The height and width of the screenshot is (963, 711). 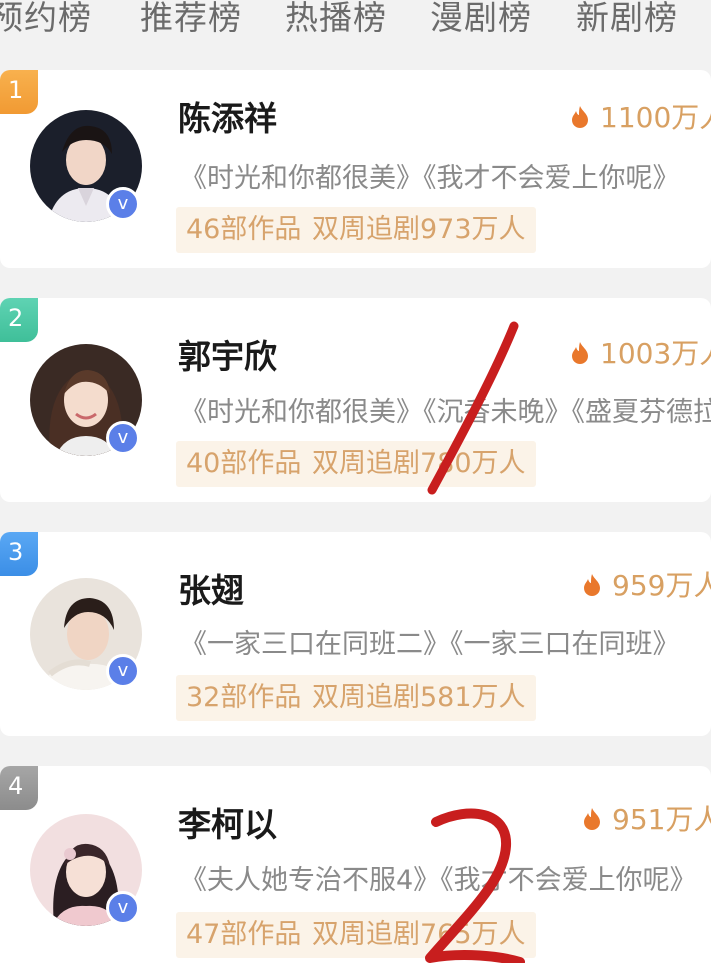 What do you see at coordinates (211, 588) in the screenshot?
I see `artist-name: 张翅` at bounding box center [211, 588].